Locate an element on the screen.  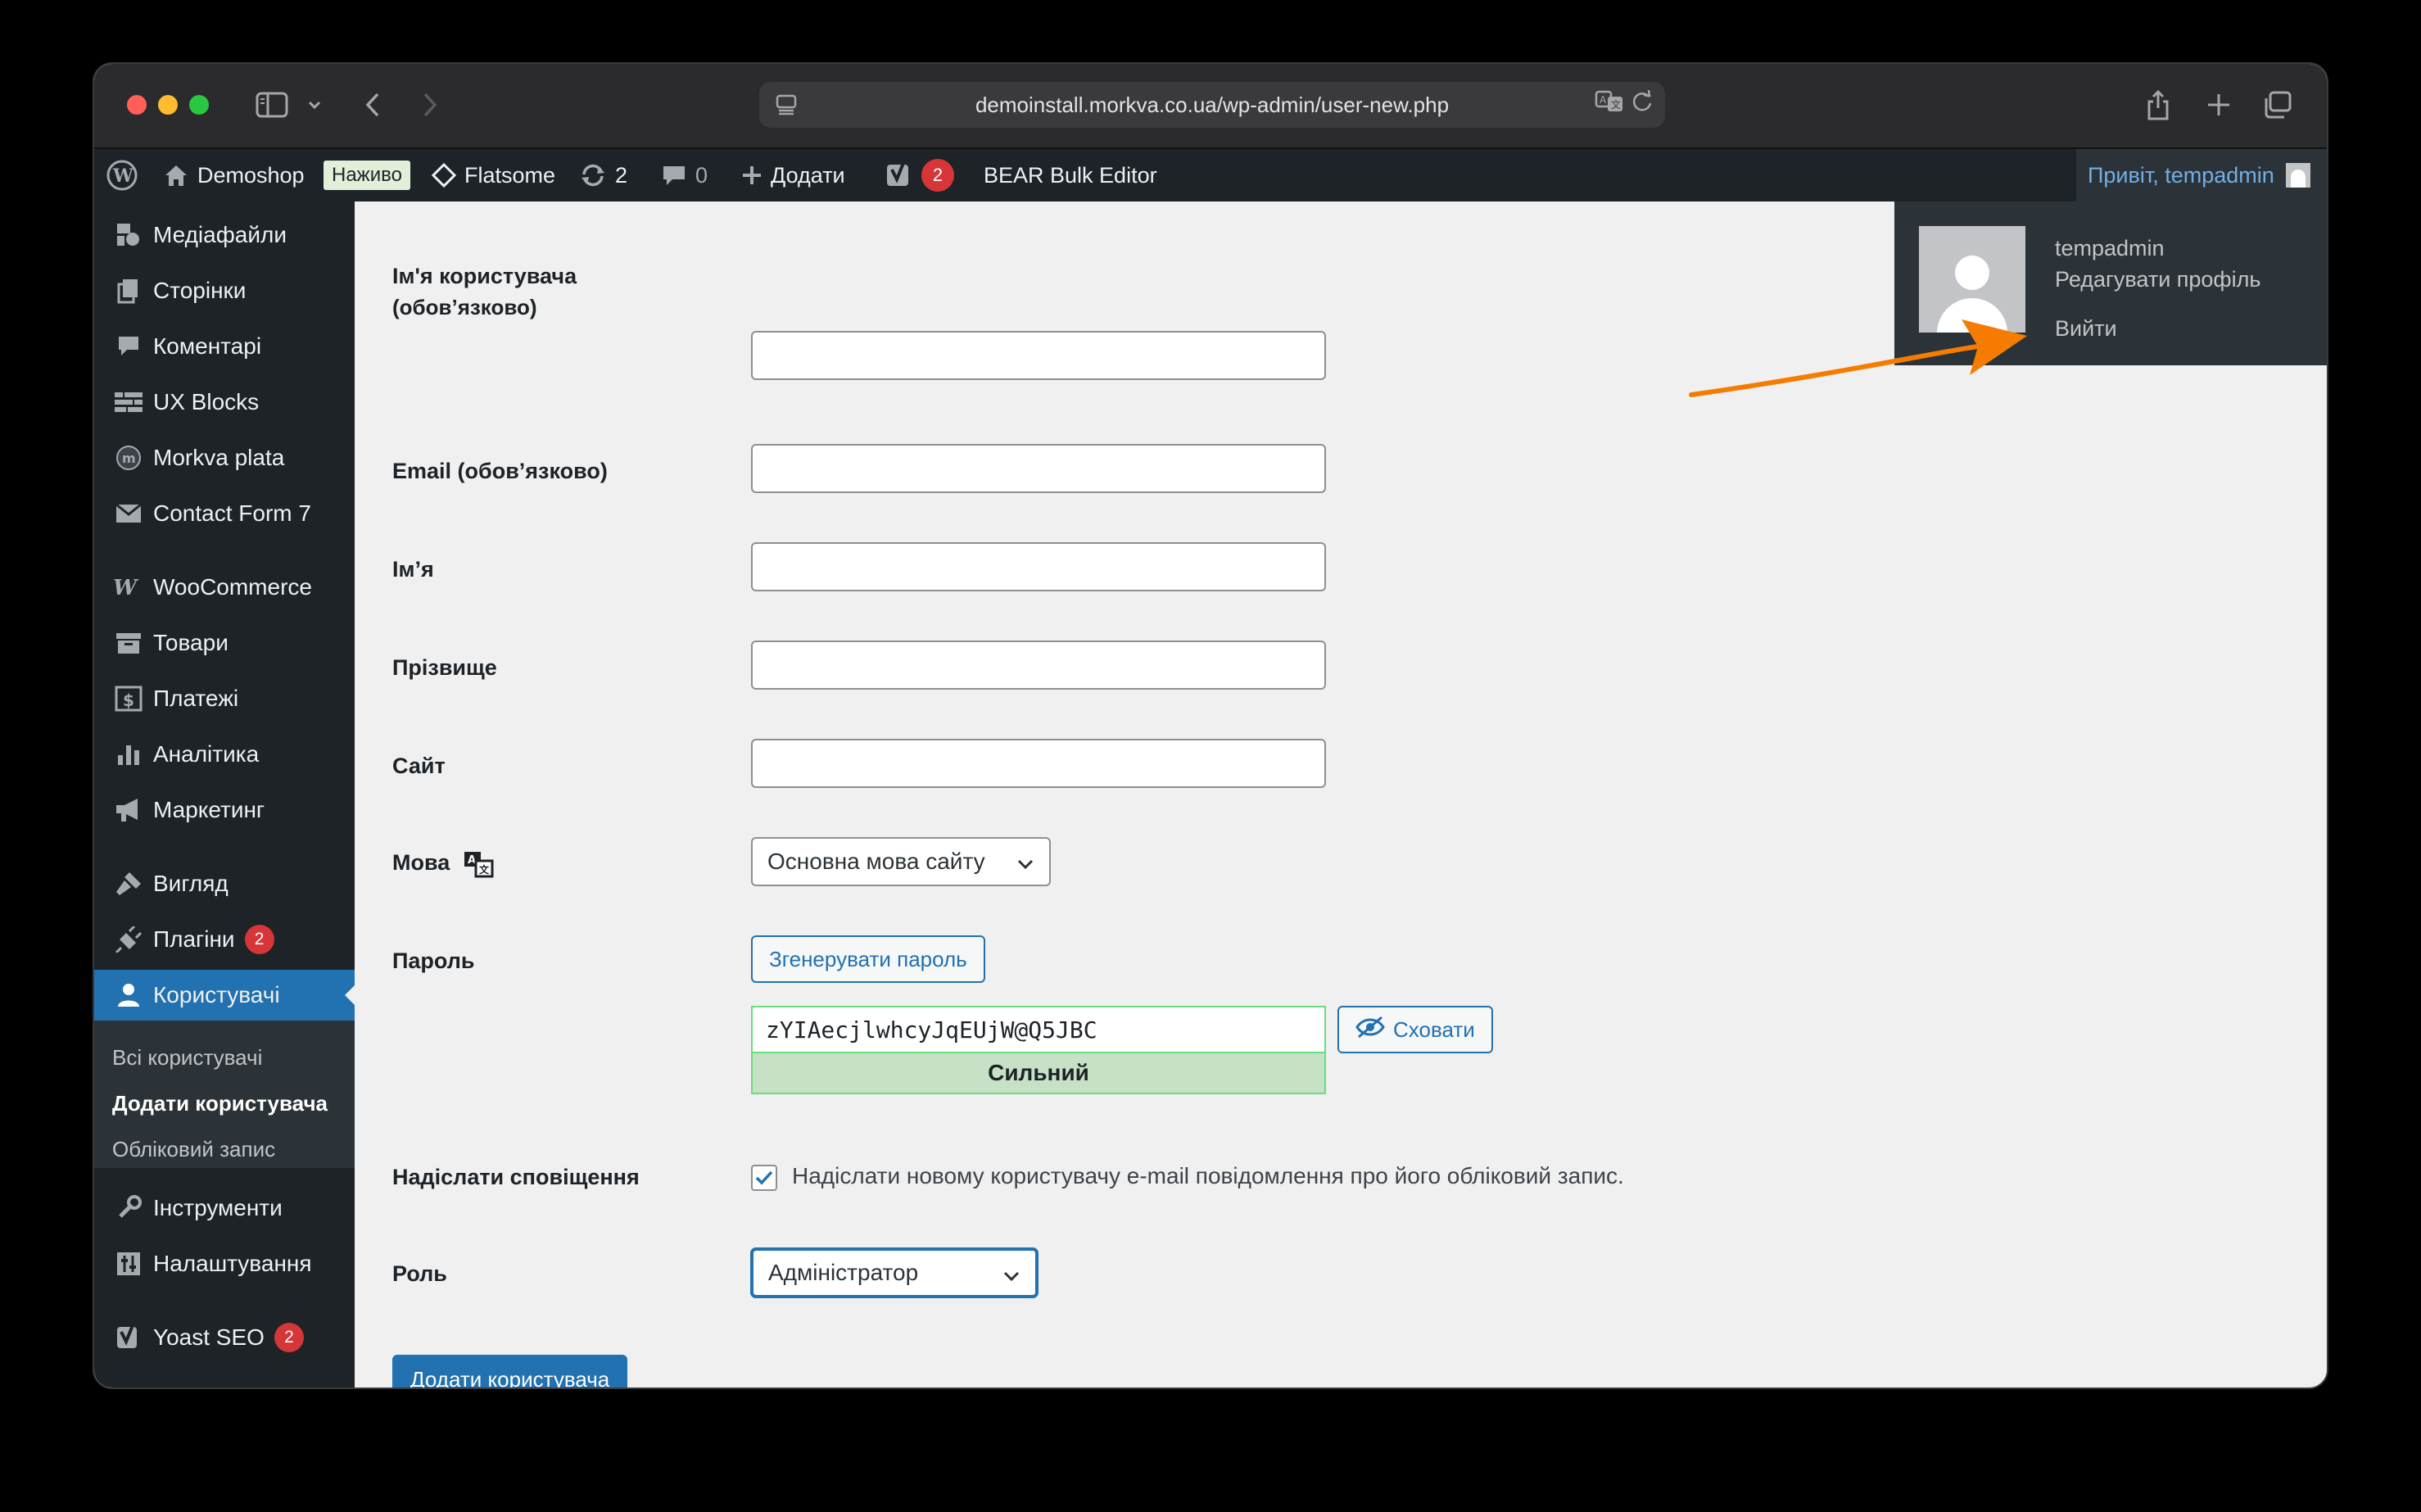
add-new-menu: Додати is located at coordinates (793, 175).